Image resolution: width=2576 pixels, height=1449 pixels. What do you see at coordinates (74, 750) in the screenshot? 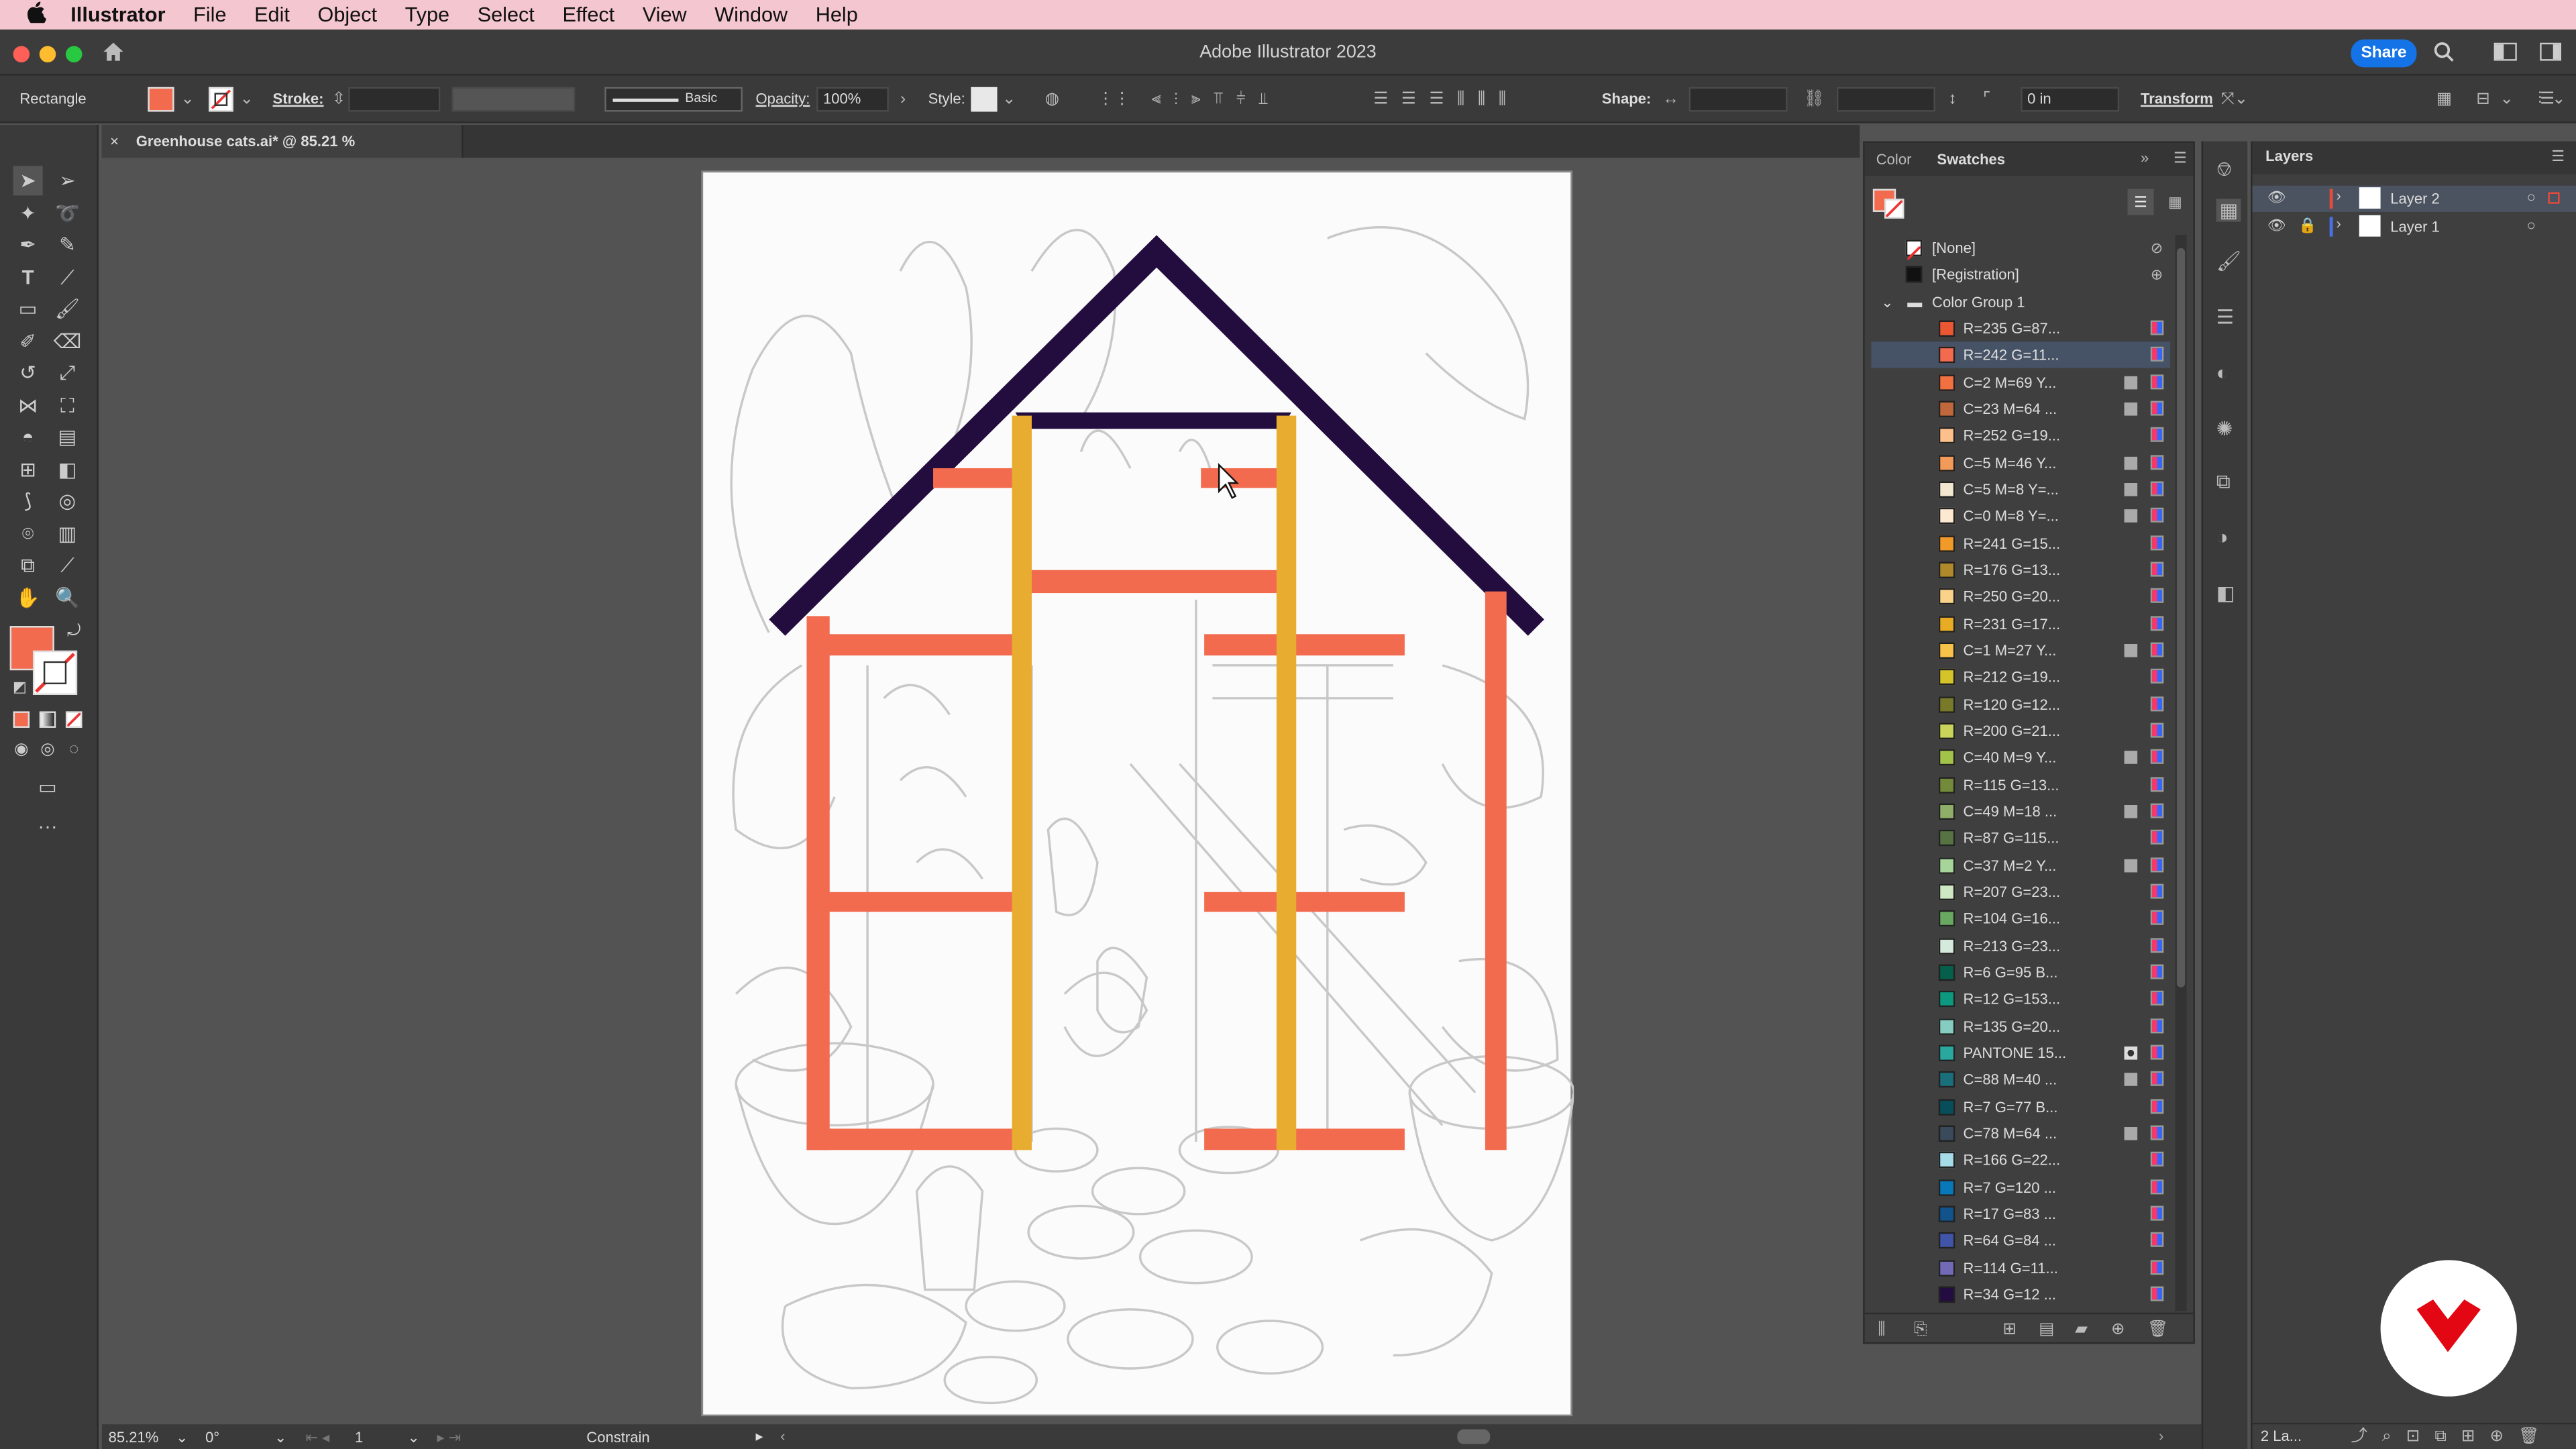
I see `draw-inside-icon: ◌` at bounding box center [74, 750].